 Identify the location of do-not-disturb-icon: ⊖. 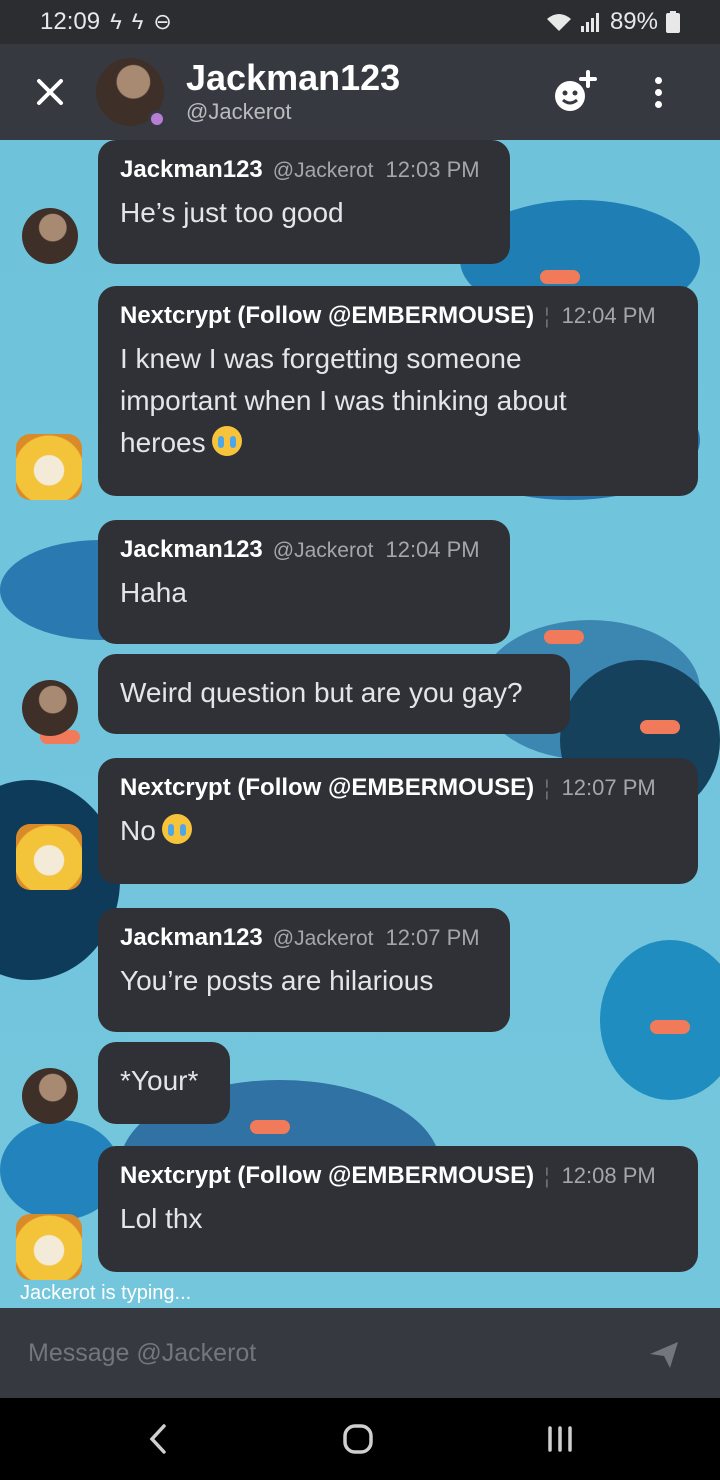
(162, 21).